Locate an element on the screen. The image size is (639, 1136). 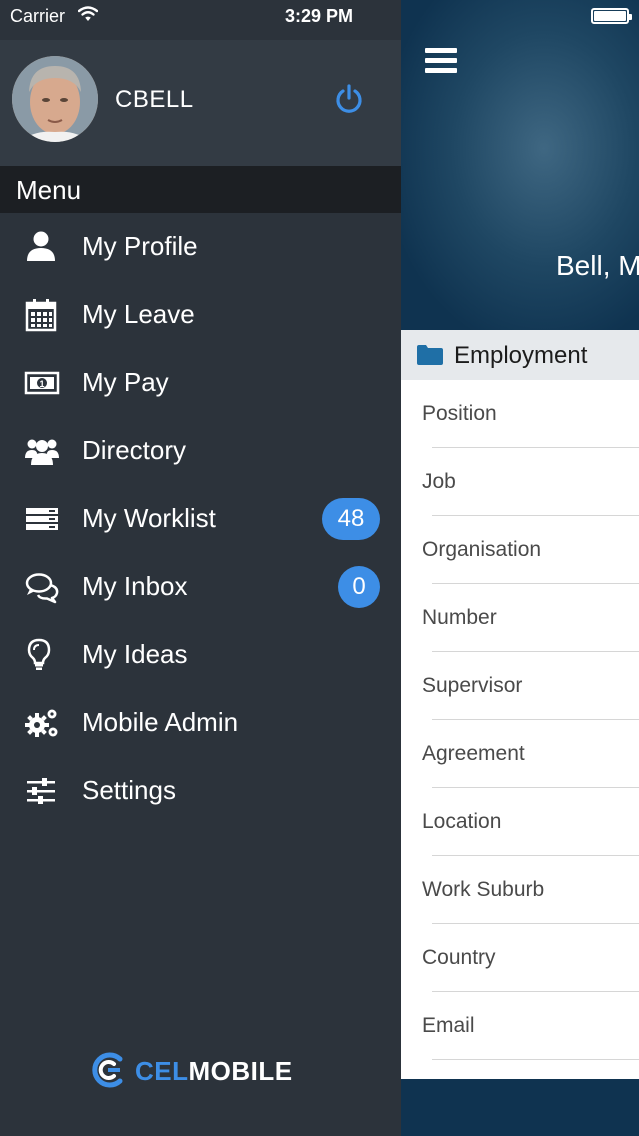
menu-item-mobile-admin: Mobile Admin is located at coordinates (200, 723).